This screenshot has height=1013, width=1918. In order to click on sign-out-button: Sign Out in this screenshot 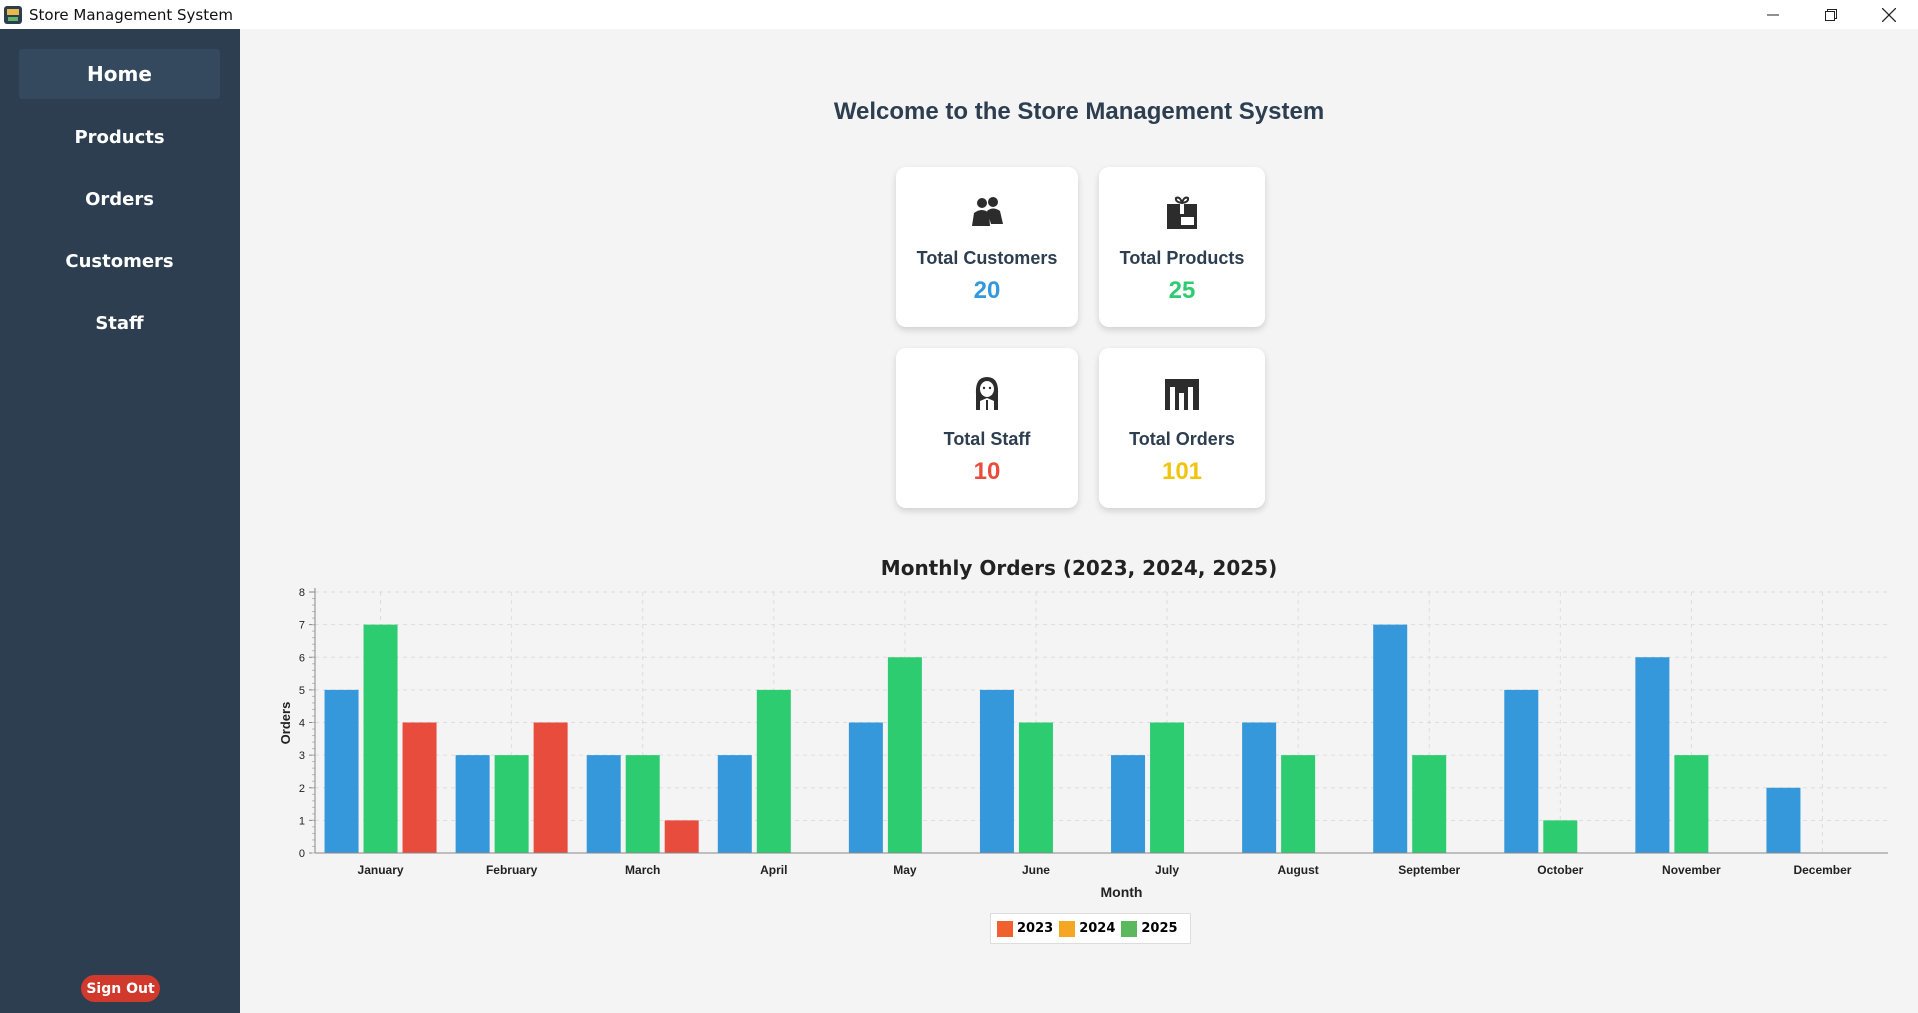, I will do `click(120, 988)`.